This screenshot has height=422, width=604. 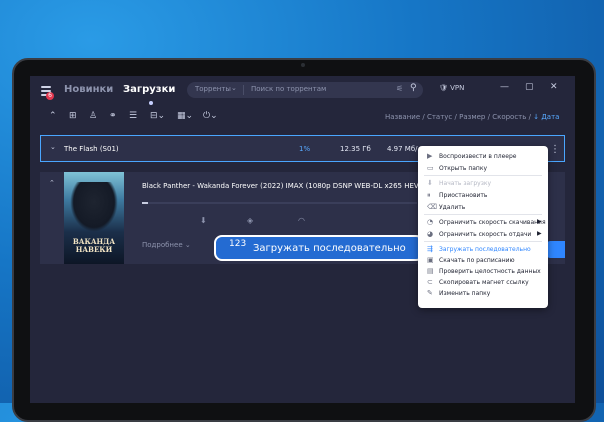 What do you see at coordinates (157, 116) in the screenshot?
I see `sort-list-icon: ⊟⌄` at bounding box center [157, 116].